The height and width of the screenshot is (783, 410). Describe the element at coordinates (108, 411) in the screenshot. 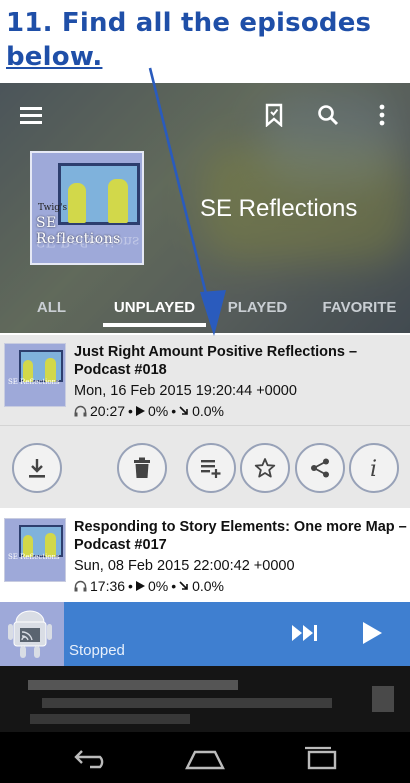

I see `episode-duration: 20:27` at that location.